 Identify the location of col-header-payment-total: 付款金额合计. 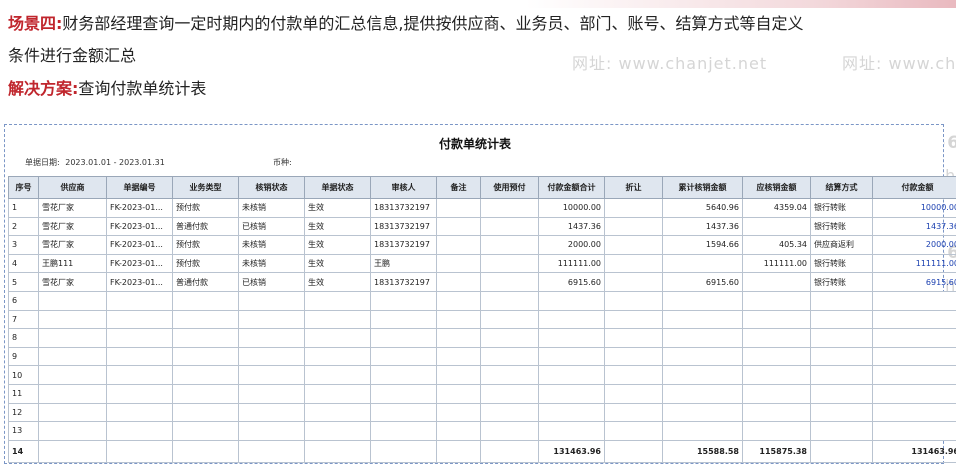
(571, 187).